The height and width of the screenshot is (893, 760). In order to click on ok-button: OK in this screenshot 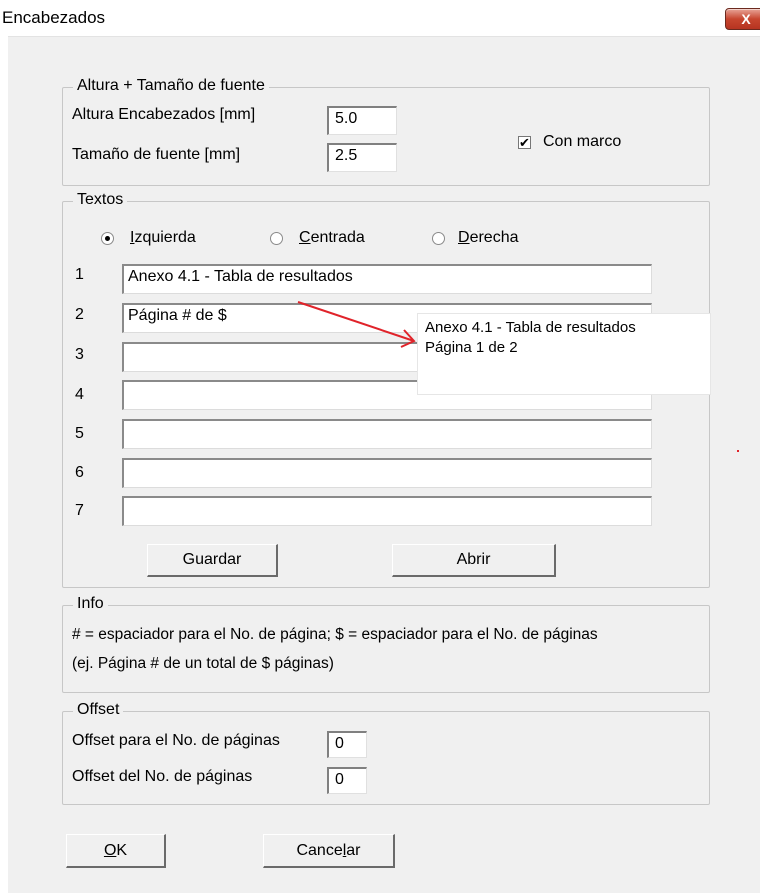, I will do `click(116, 851)`.